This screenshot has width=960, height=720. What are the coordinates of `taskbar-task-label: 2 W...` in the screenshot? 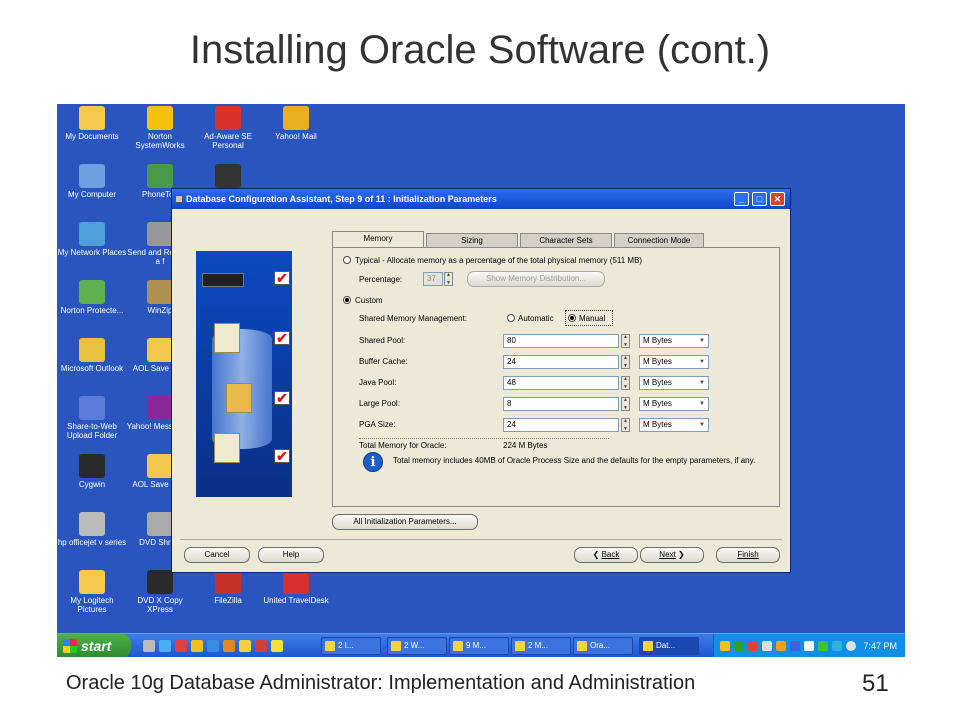 It's located at (414, 645).